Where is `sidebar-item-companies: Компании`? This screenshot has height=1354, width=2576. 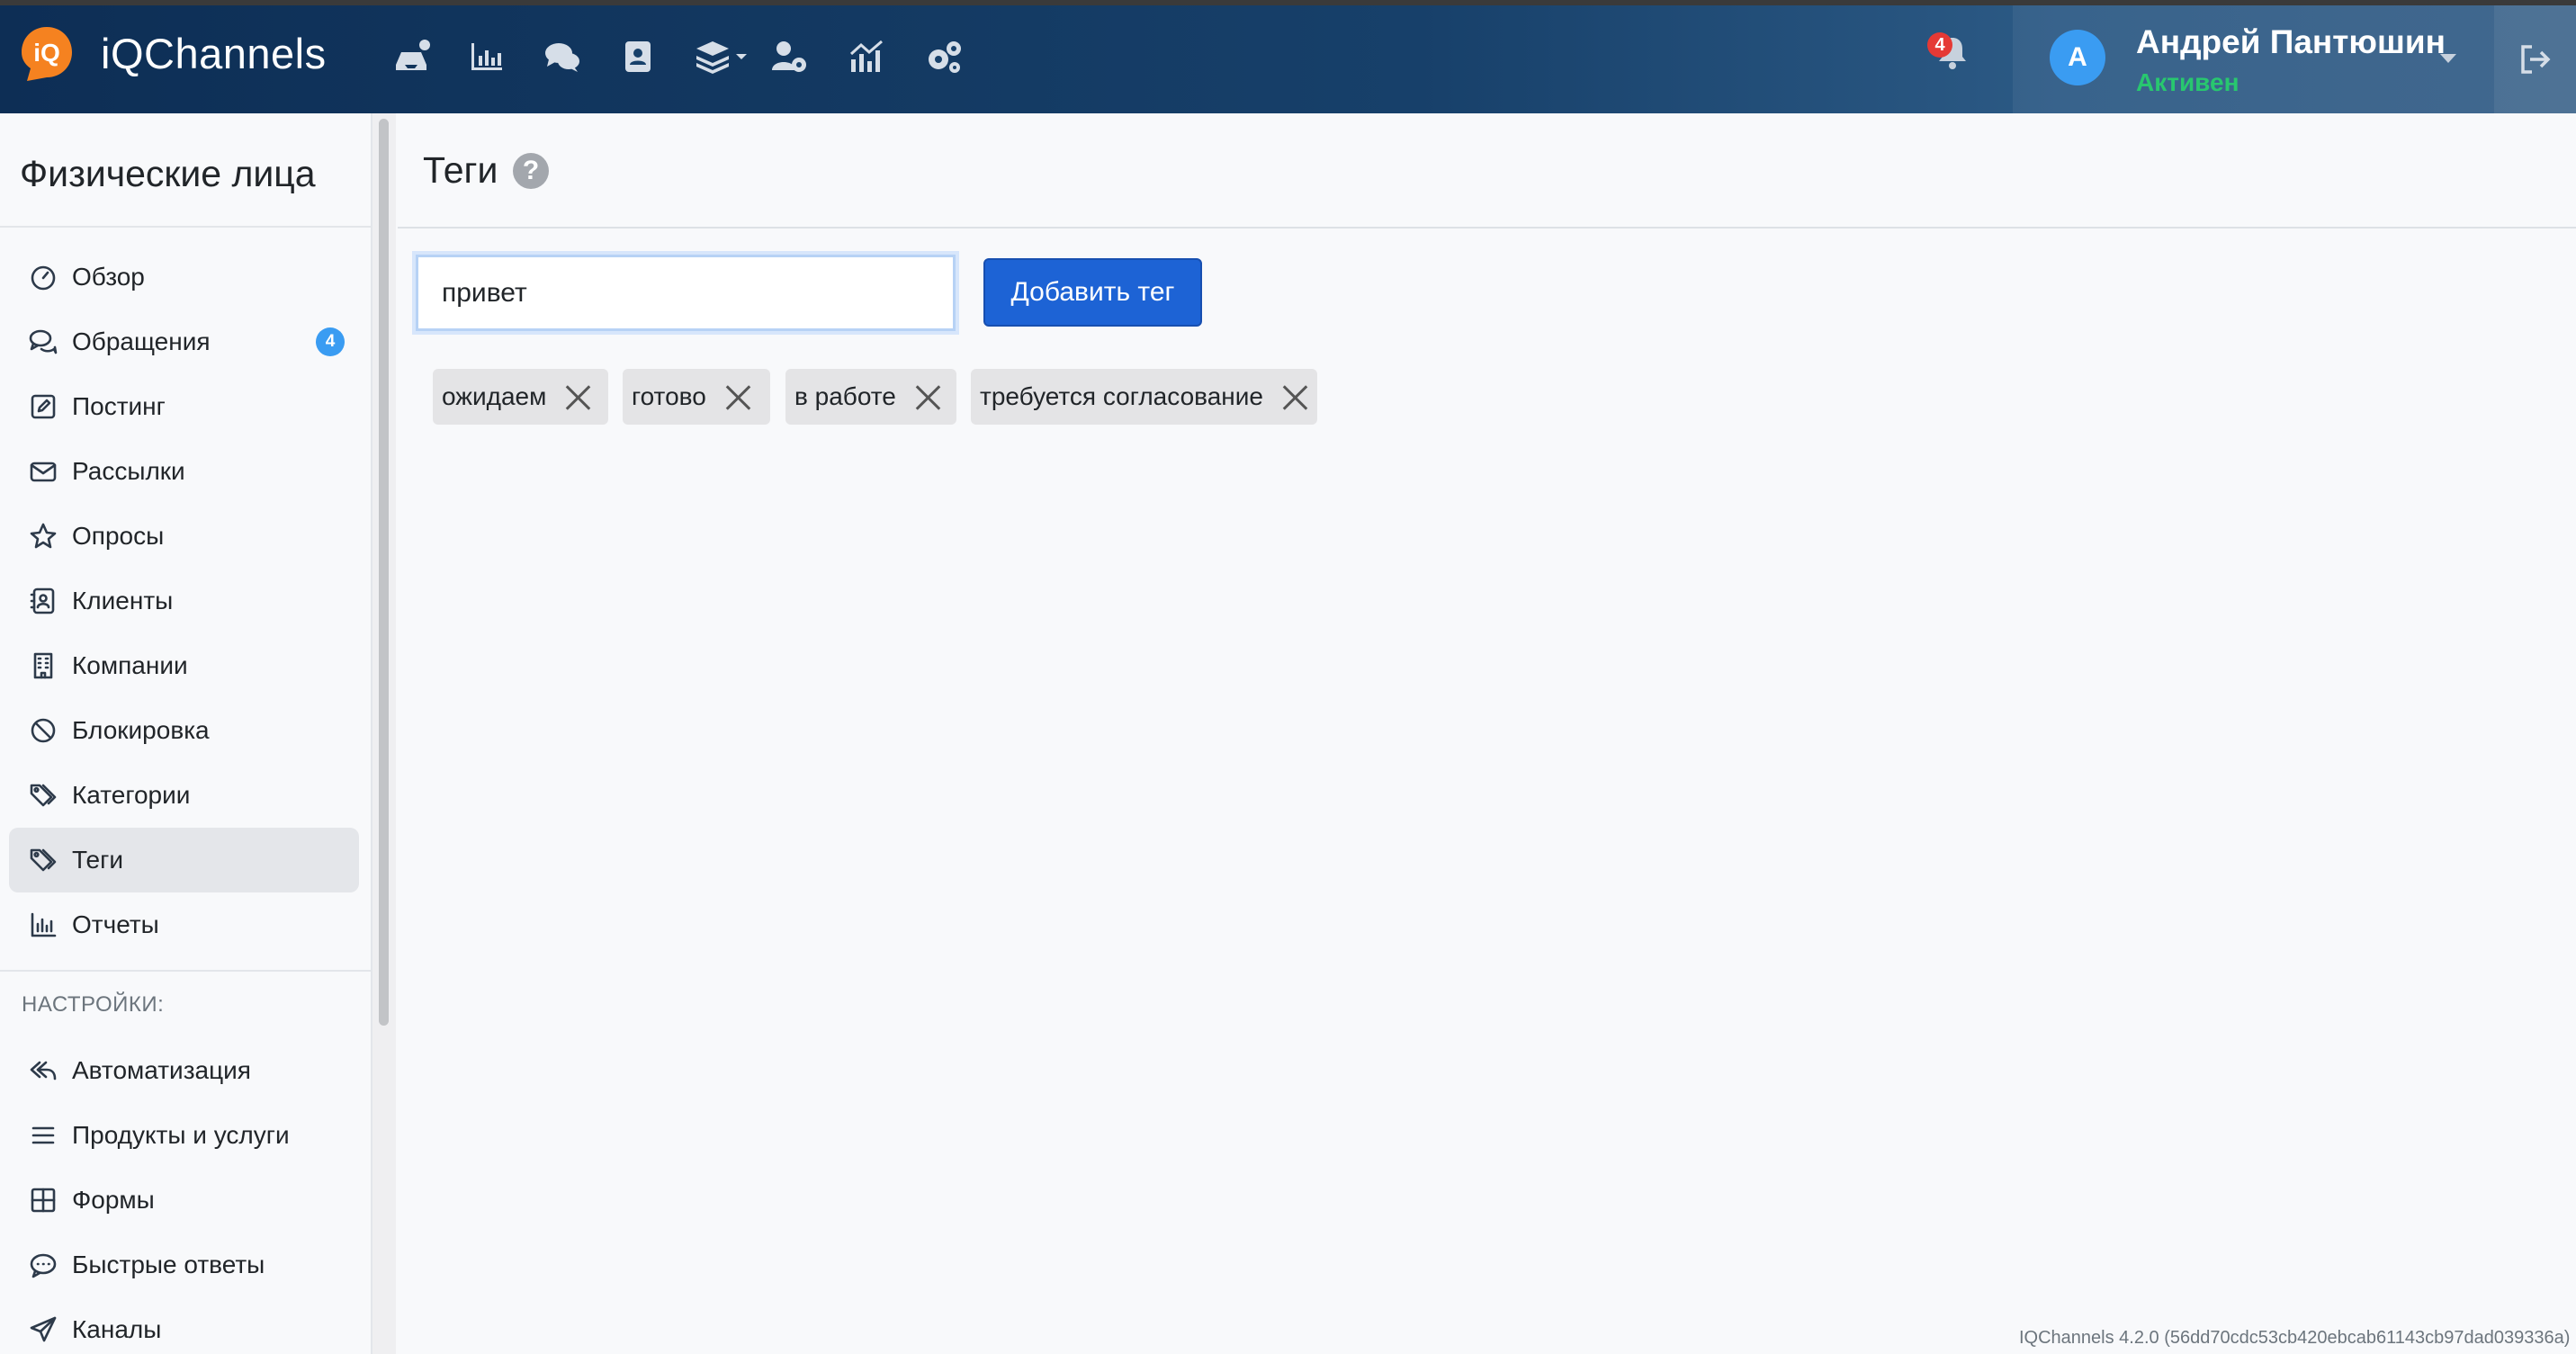
sidebar-item-companies: Компании is located at coordinates (184, 665).